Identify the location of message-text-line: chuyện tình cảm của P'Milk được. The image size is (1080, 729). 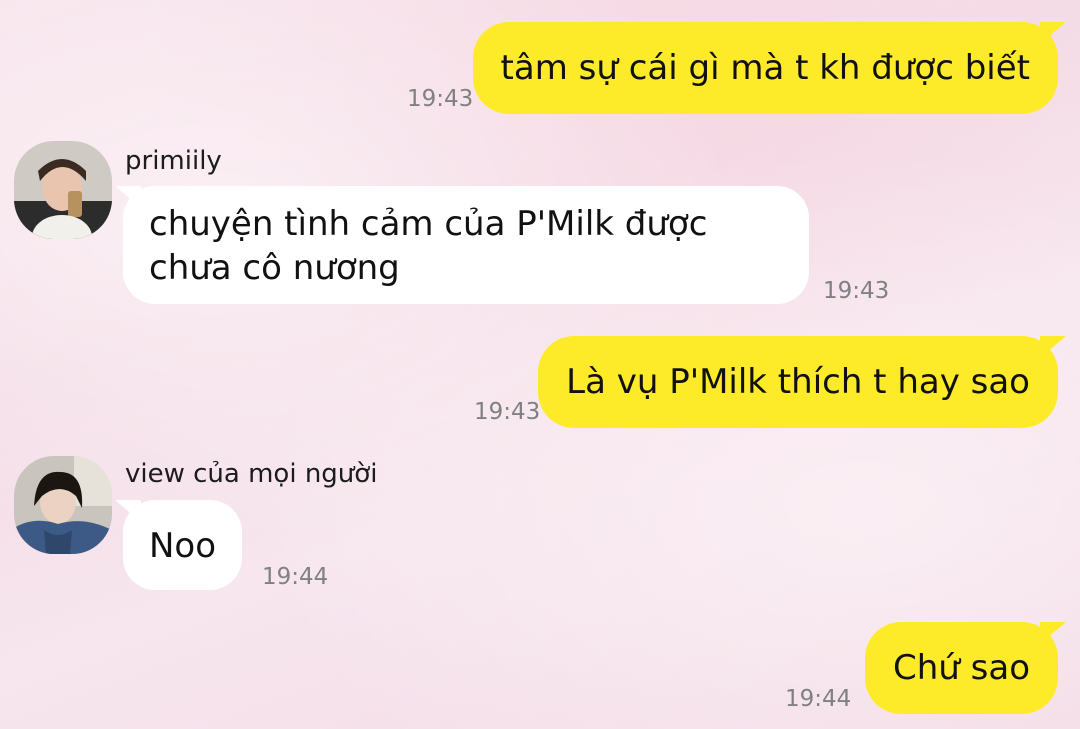
(428, 224).